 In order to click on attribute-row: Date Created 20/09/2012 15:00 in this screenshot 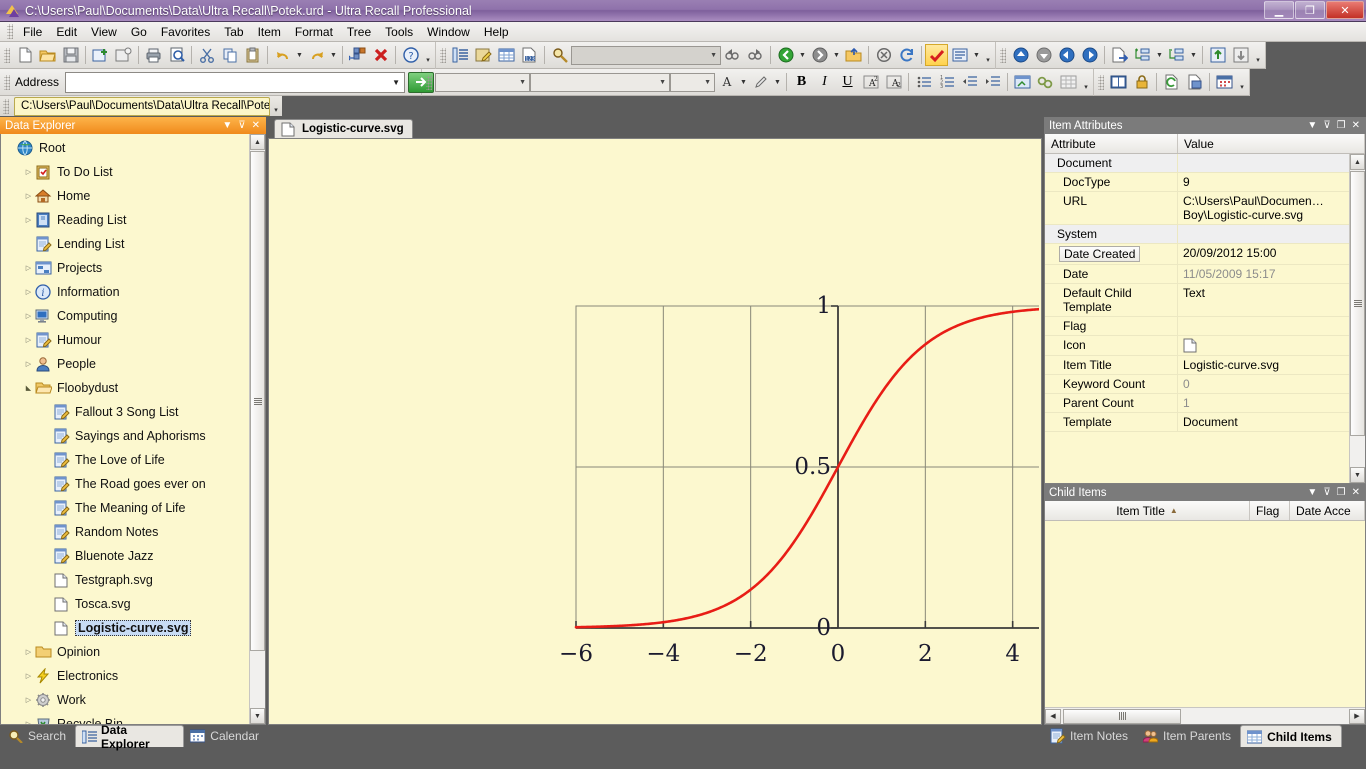, I will do `click(1205, 254)`.